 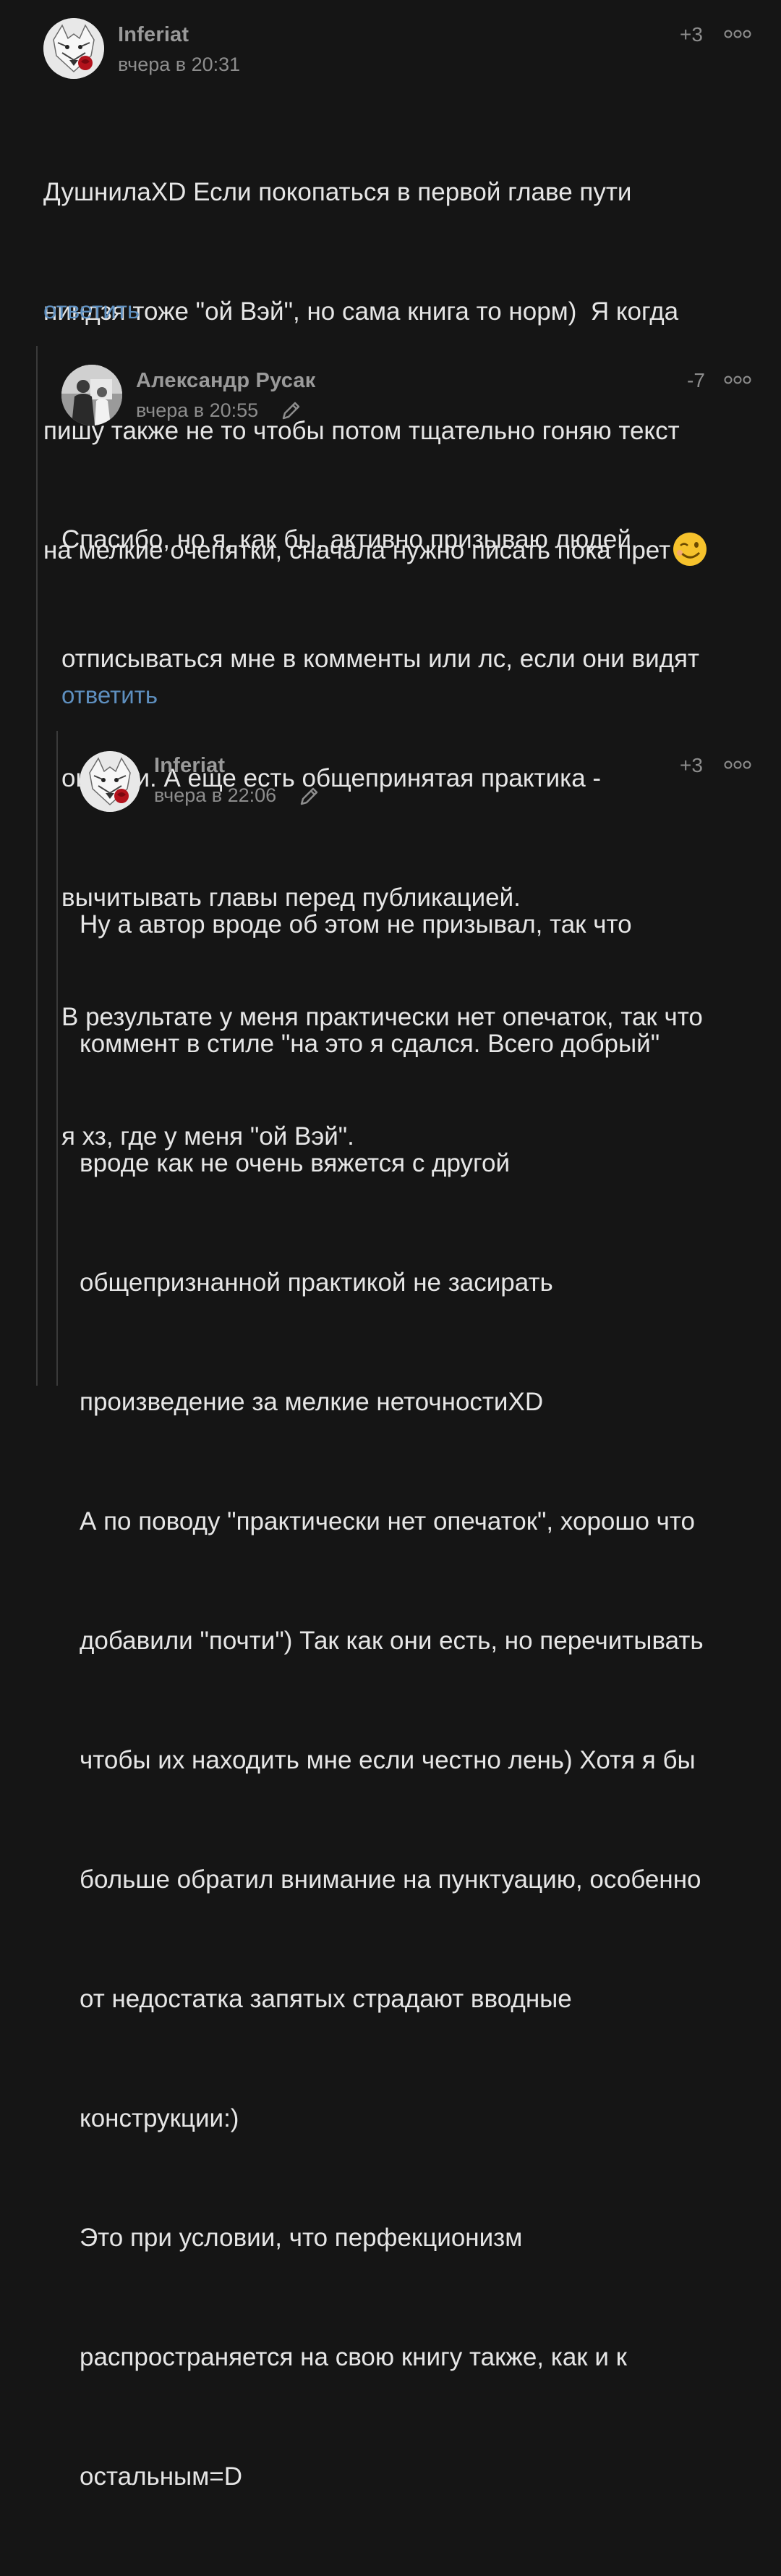 I want to click on comment-rating: -7, so click(x=696, y=380).